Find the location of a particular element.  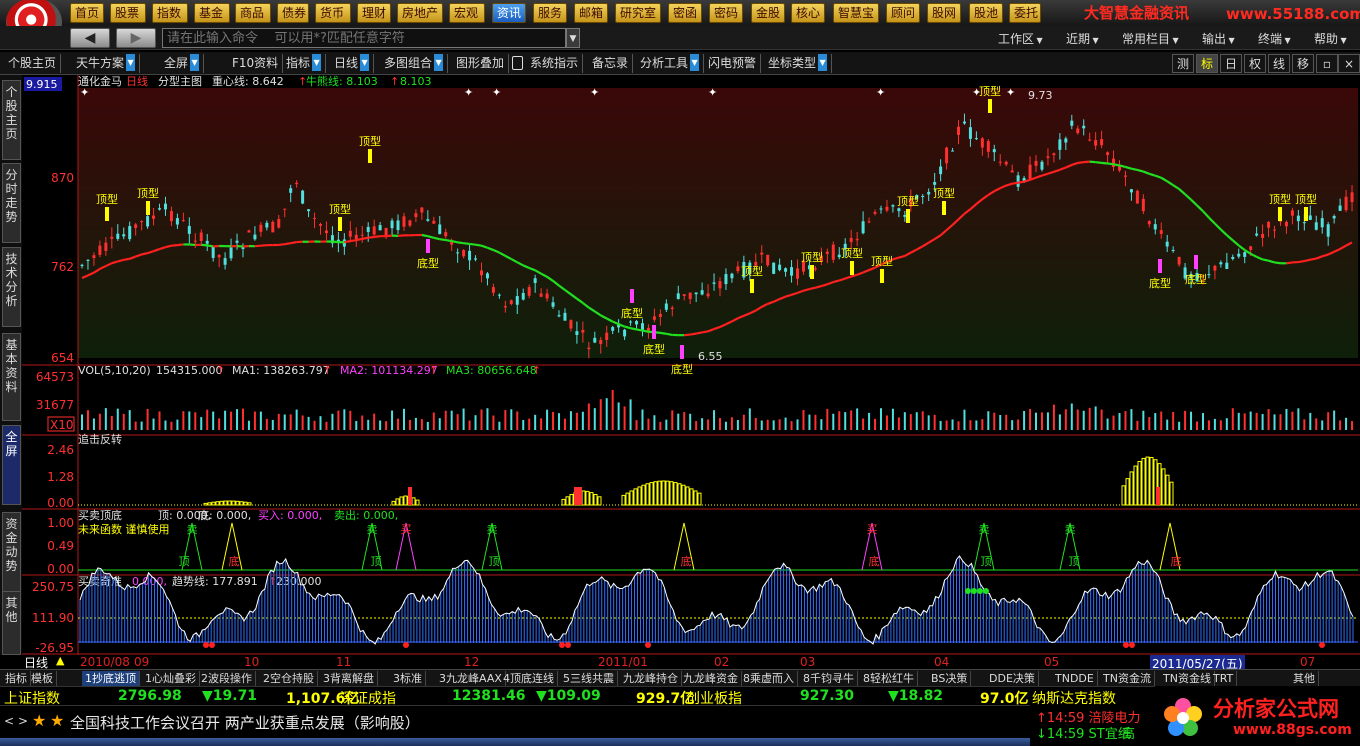

ticker-row: ↓14:59 ST宜纸 is located at coordinates (1083, 732).